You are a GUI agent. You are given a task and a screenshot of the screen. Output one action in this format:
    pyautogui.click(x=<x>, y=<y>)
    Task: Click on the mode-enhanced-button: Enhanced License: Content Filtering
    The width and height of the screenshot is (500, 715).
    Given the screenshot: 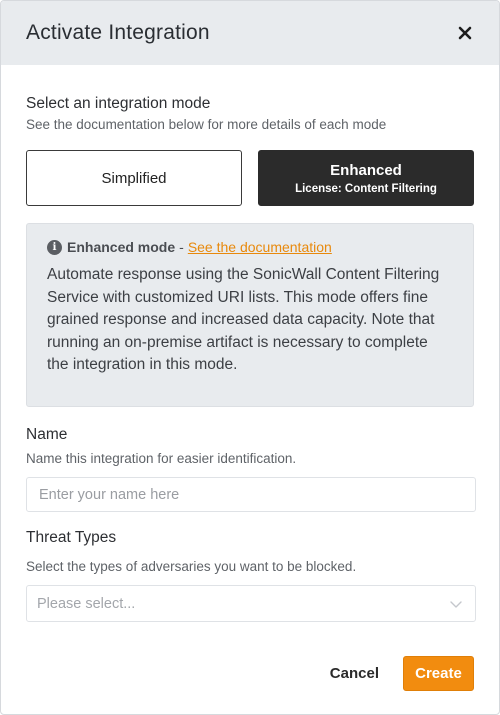 What is the action you would take?
    pyautogui.click(x=366, y=178)
    